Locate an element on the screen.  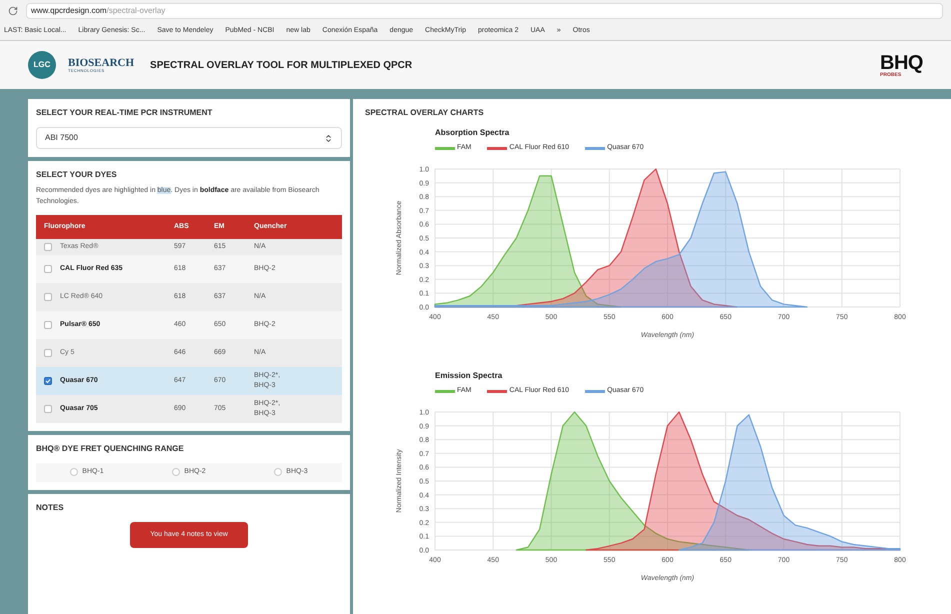
reload-icon is located at coordinates (13, 11).